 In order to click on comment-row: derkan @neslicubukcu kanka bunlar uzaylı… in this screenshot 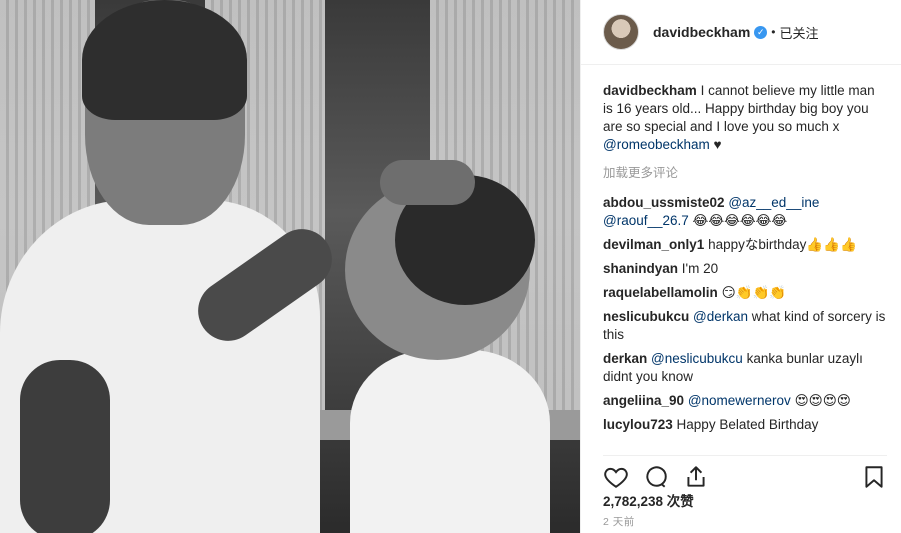, I will do `click(745, 368)`.